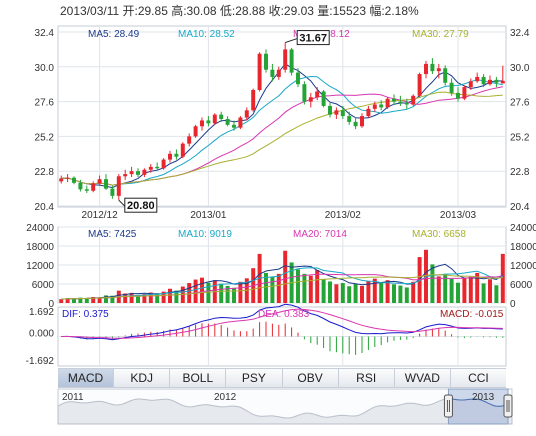 The width and height of the screenshot is (536, 436). I want to click on tab-macd: MACD, so click(86, 378).